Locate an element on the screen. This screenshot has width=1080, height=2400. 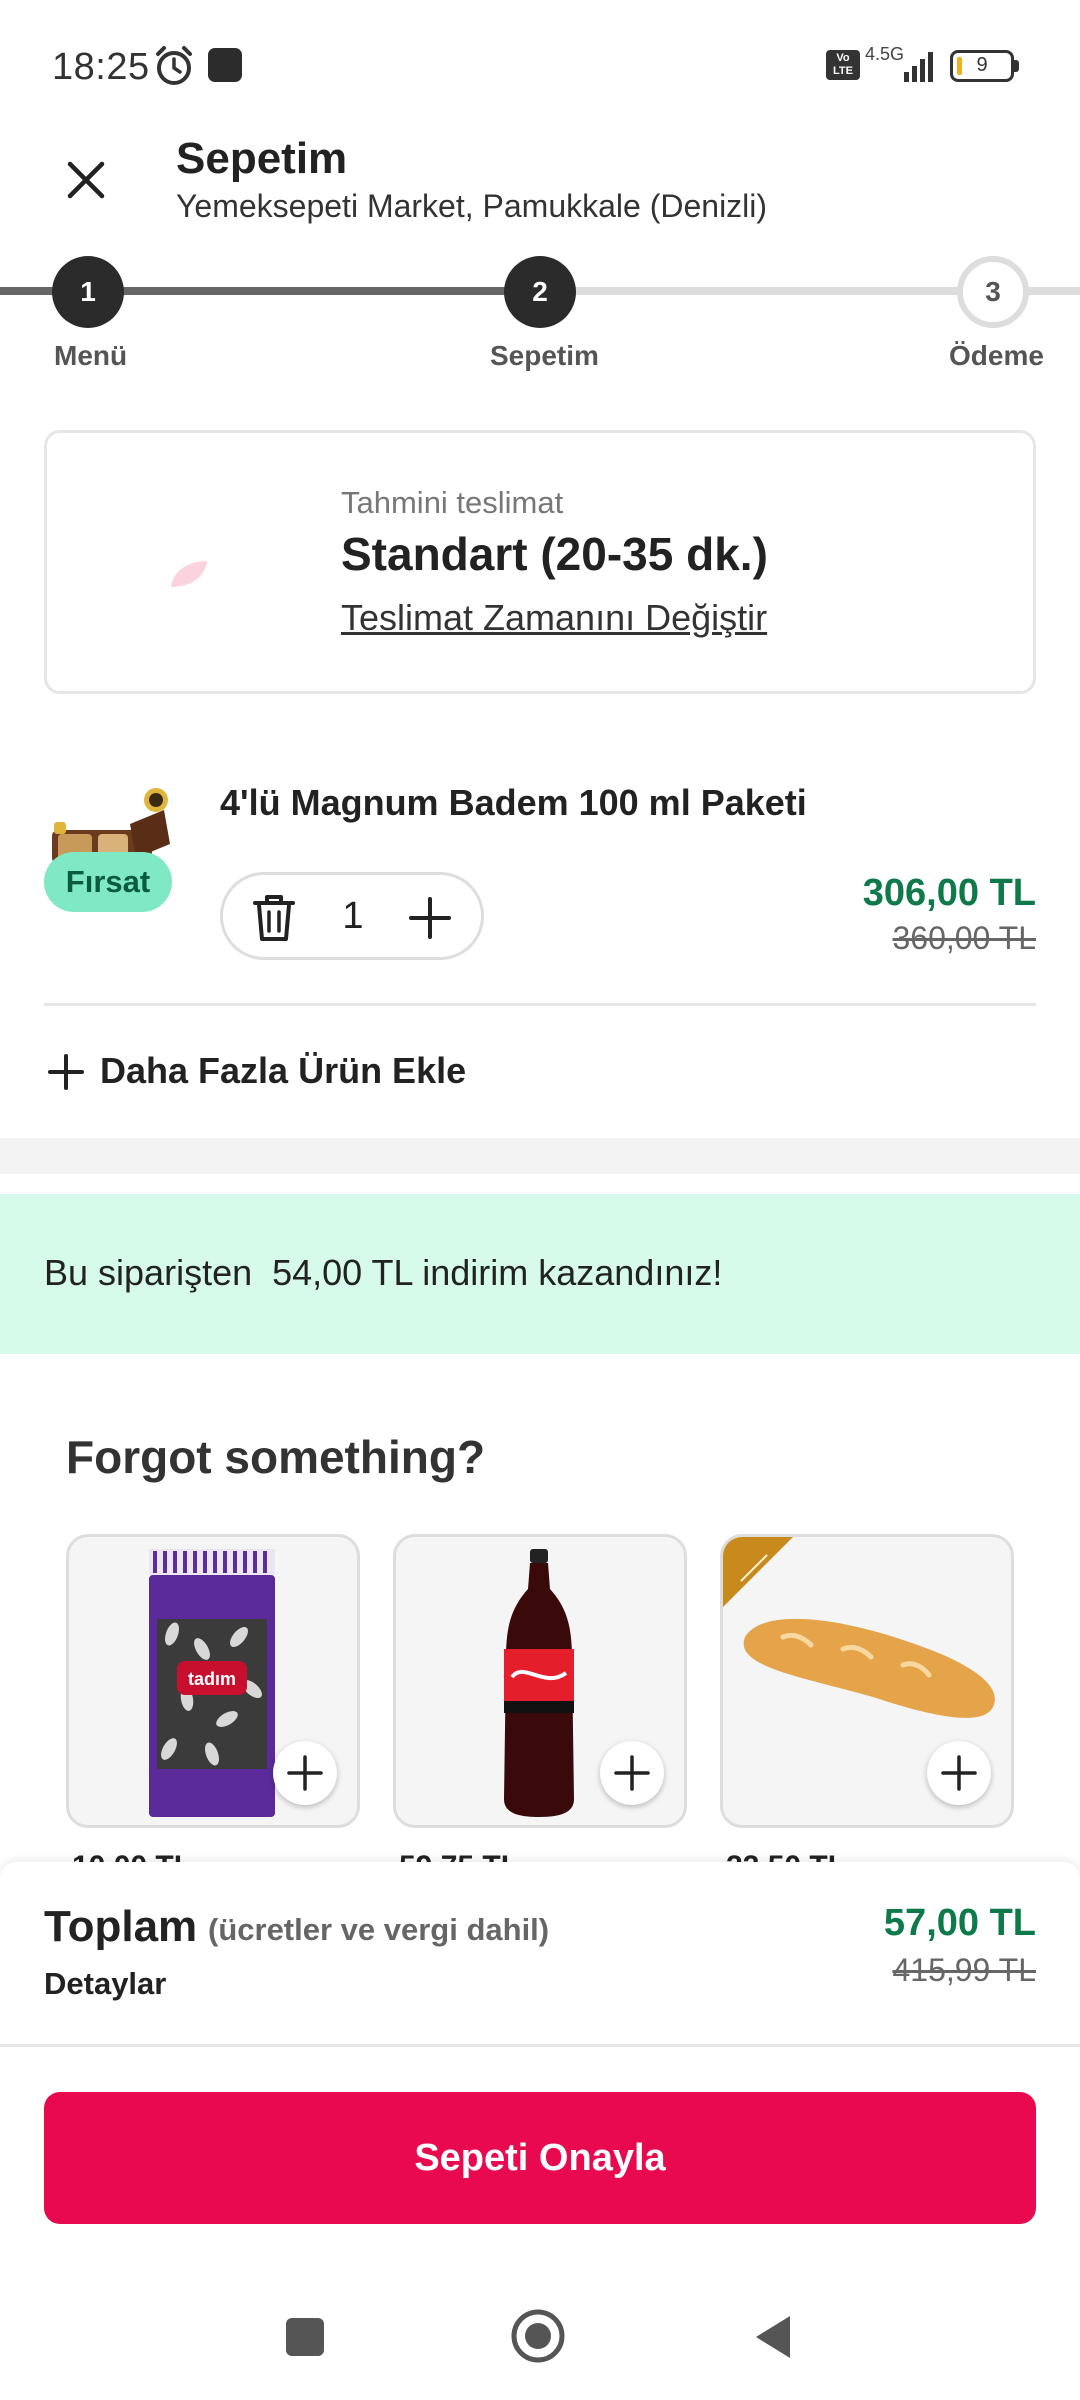
app-notification-icon is located at coordinates (225, 65).